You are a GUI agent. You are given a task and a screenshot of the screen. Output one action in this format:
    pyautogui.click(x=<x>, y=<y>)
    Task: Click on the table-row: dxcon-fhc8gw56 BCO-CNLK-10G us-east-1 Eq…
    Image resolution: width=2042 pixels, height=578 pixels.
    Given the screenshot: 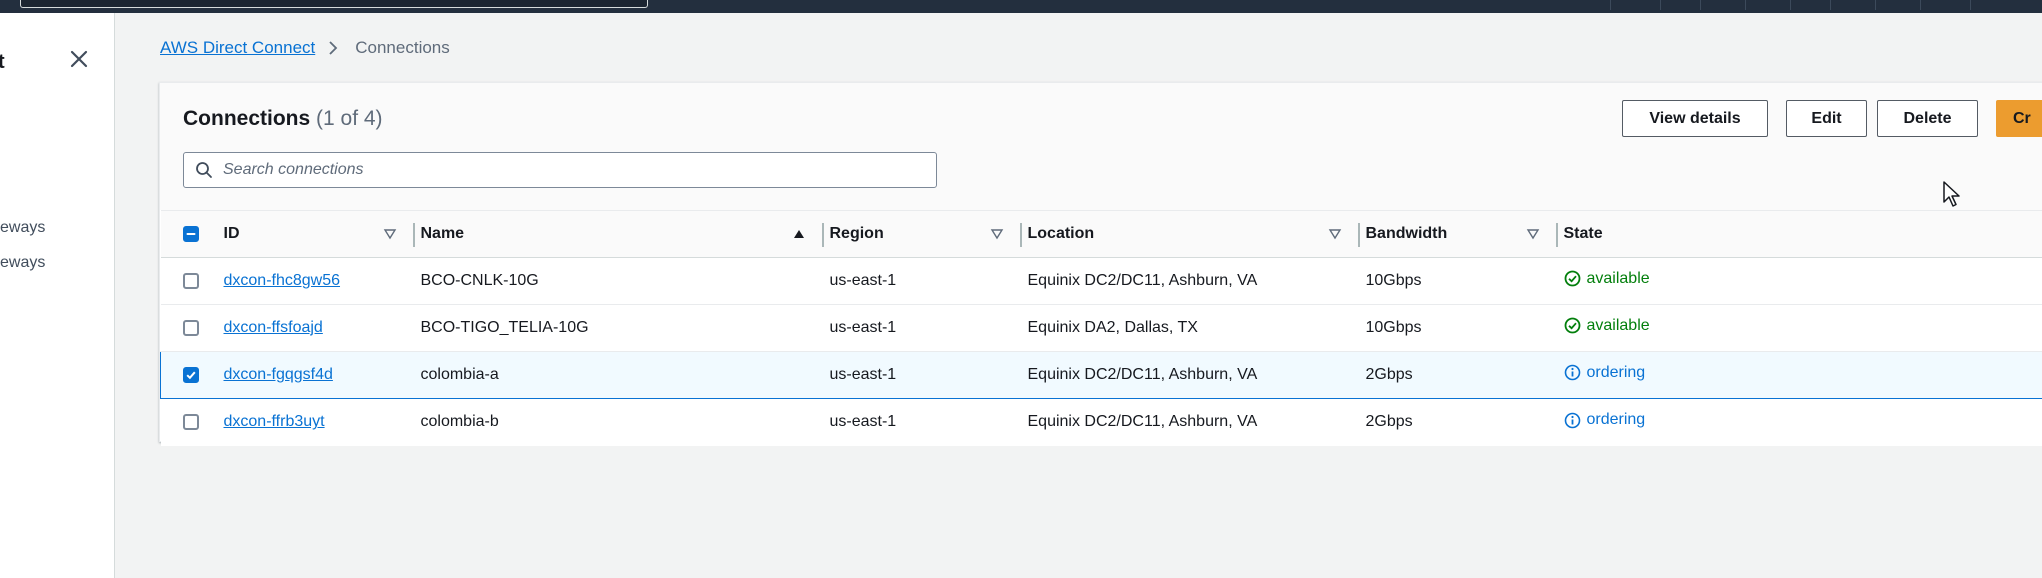 What is the action you would take?
    pyautogui.click(x=1101, y=281)
    